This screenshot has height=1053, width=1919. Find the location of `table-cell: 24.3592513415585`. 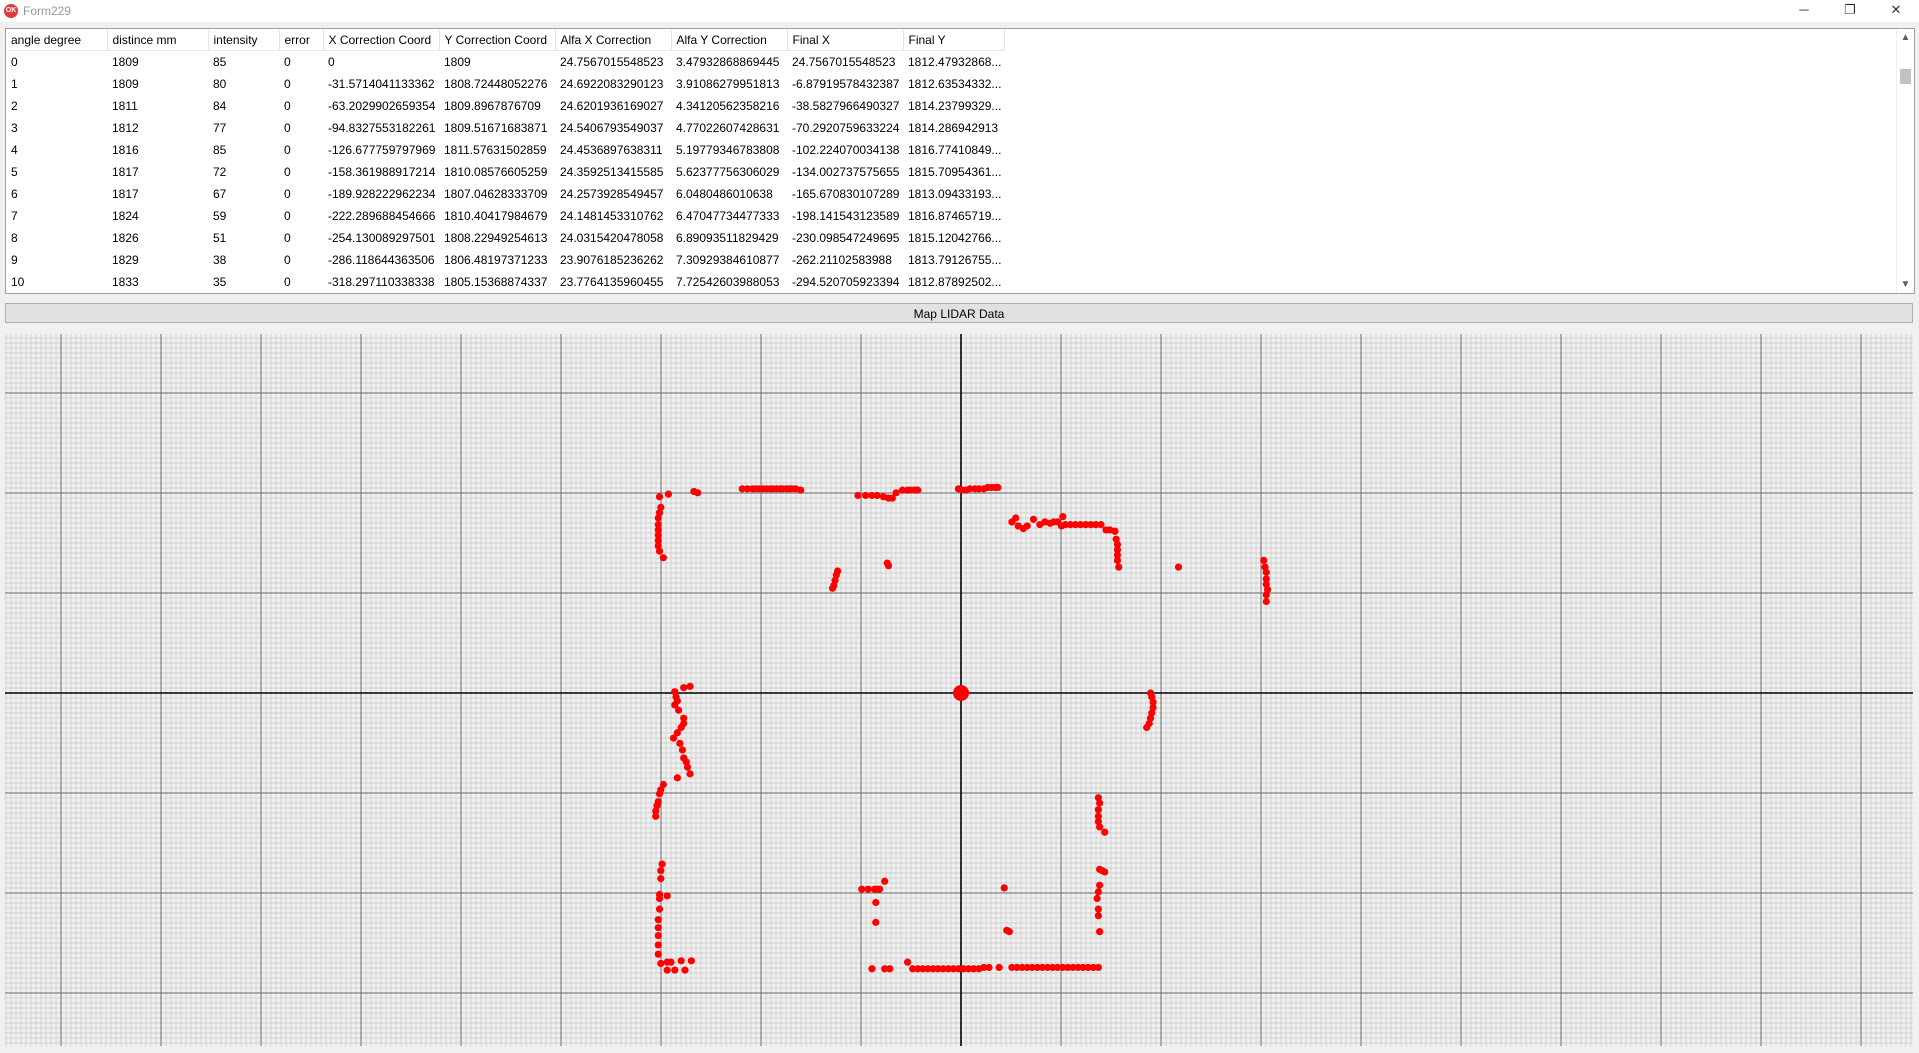

table-cell: 24.3592513415585 is located at coordinates (613, 172).